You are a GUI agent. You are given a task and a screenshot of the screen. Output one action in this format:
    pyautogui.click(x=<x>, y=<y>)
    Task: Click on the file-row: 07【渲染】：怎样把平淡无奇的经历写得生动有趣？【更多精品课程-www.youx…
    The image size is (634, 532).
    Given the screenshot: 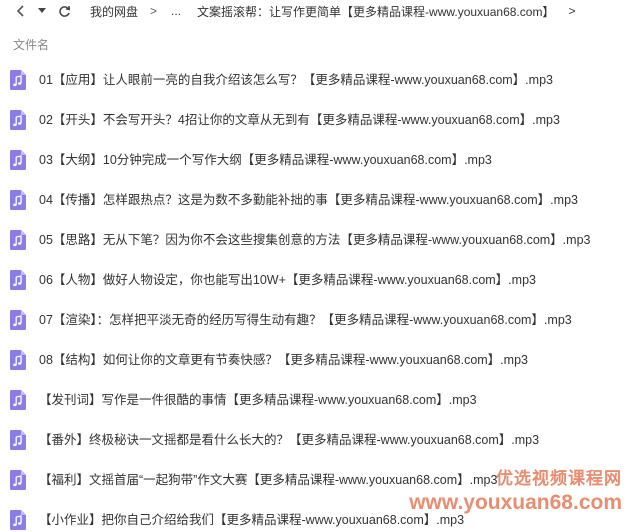 What is the action you would take?
    pyautogui.click(x=317, y=320)
    